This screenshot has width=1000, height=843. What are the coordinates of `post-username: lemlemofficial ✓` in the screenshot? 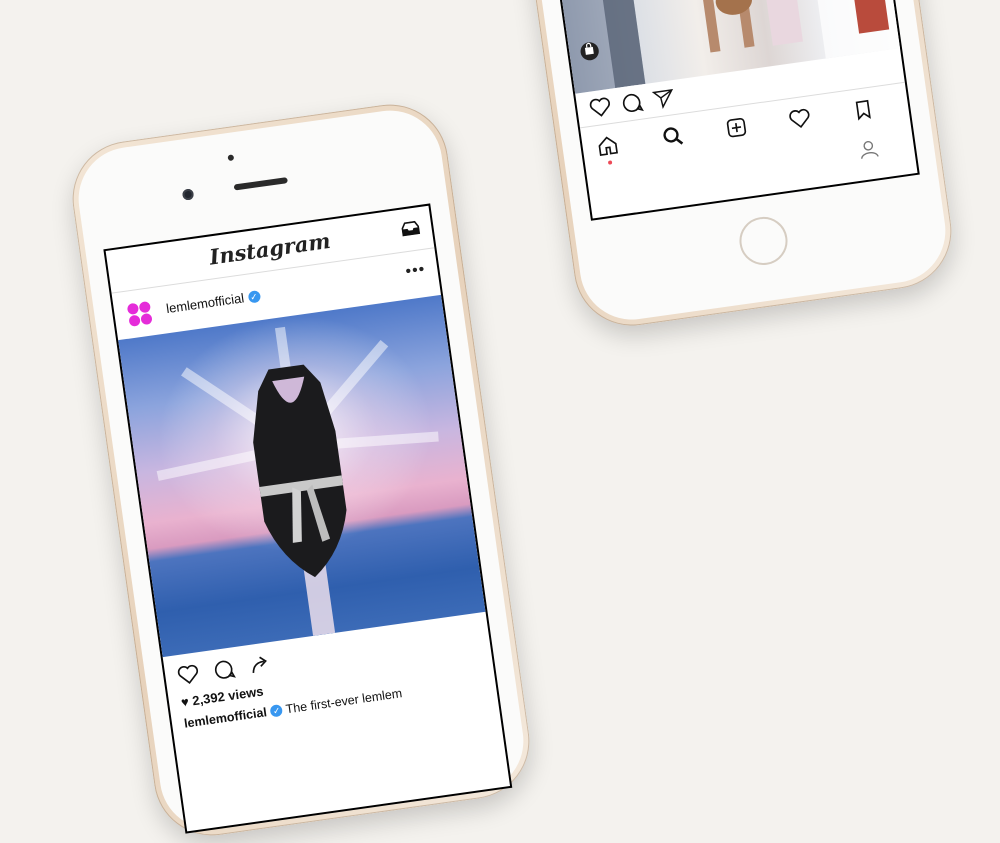 It's located at (213, 302).